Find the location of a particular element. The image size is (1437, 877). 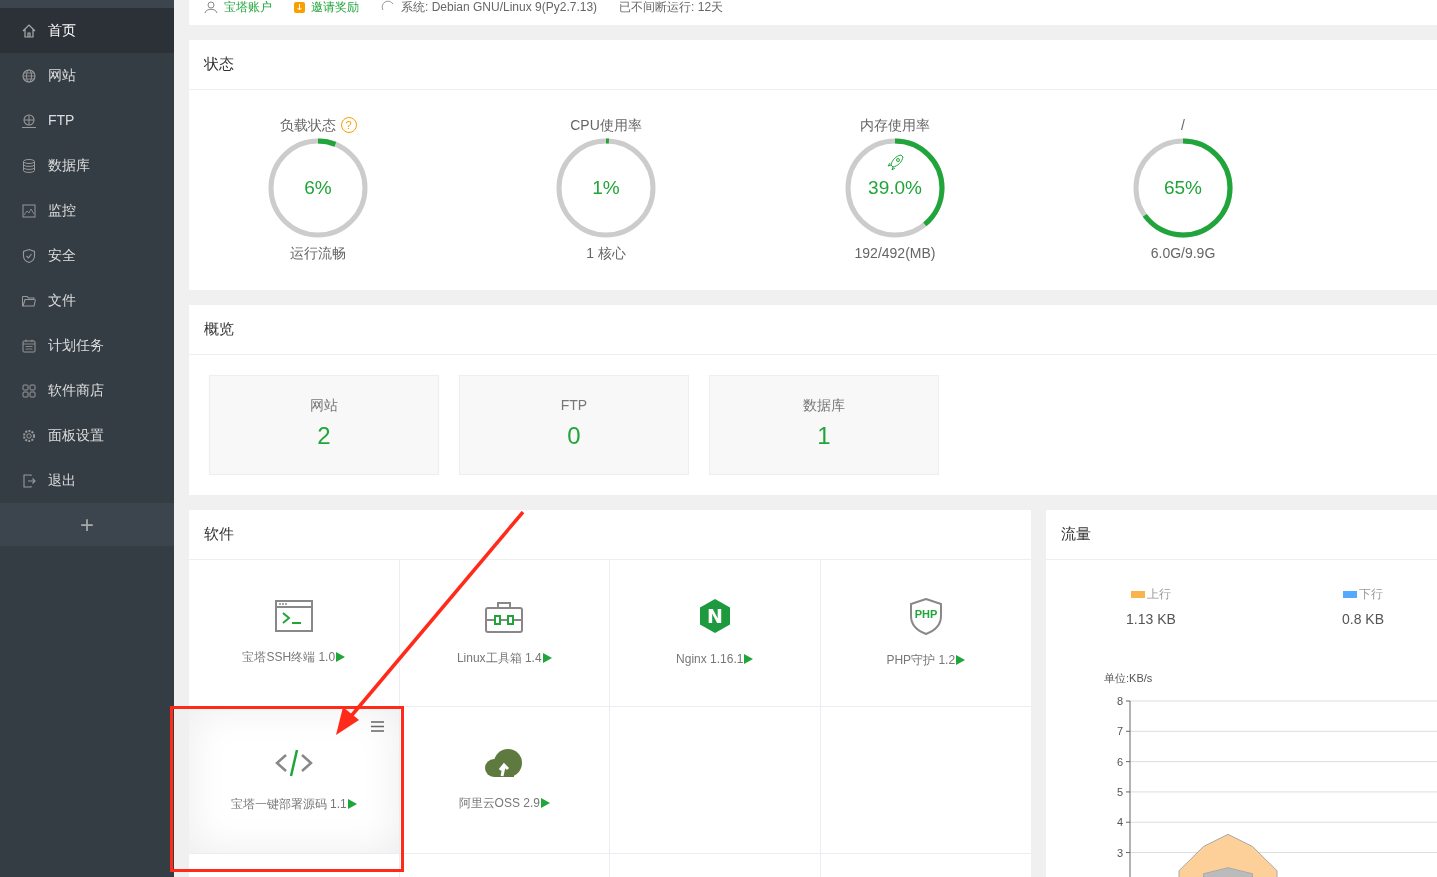

tick-label: 4 is located at coordinates (1119, 822).